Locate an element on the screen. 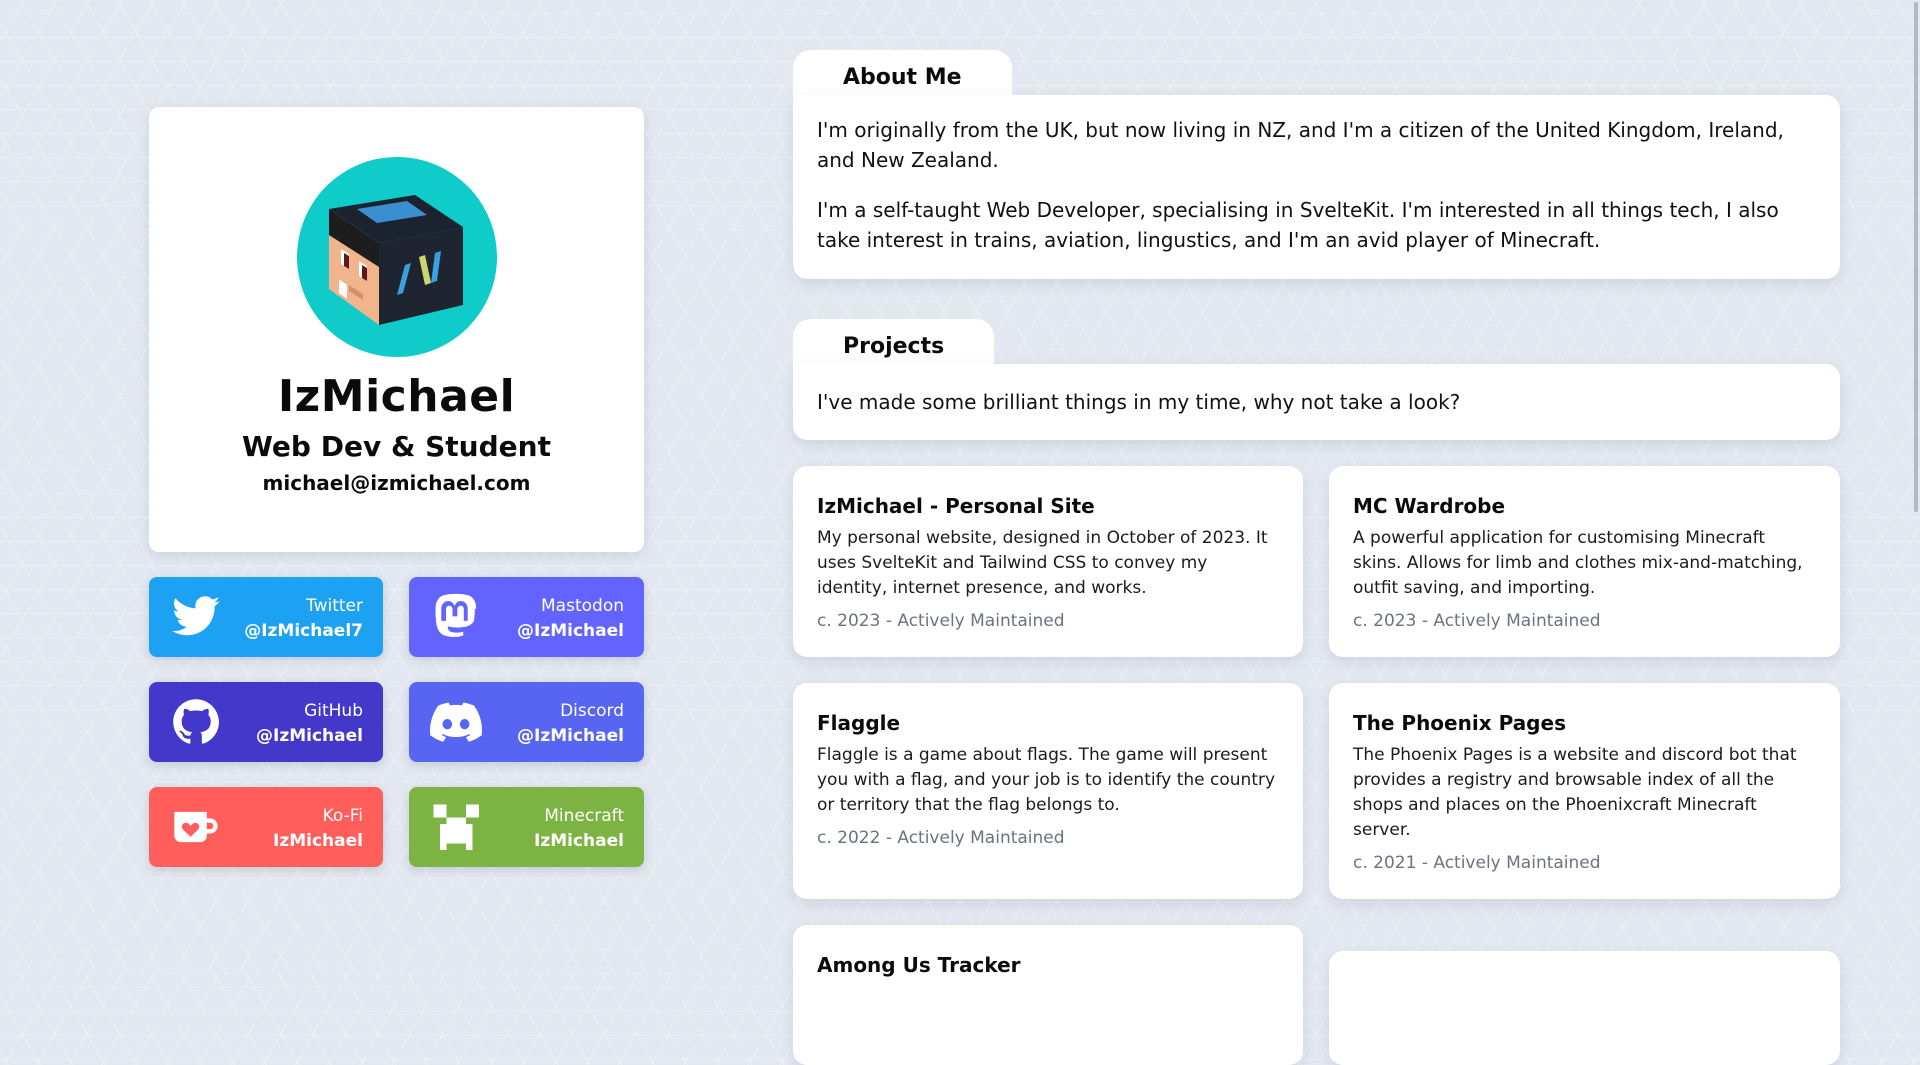 The height and width of the screenshot is (1065, 1920). scrollbar-thumb is located at coordinates (1916, 257).